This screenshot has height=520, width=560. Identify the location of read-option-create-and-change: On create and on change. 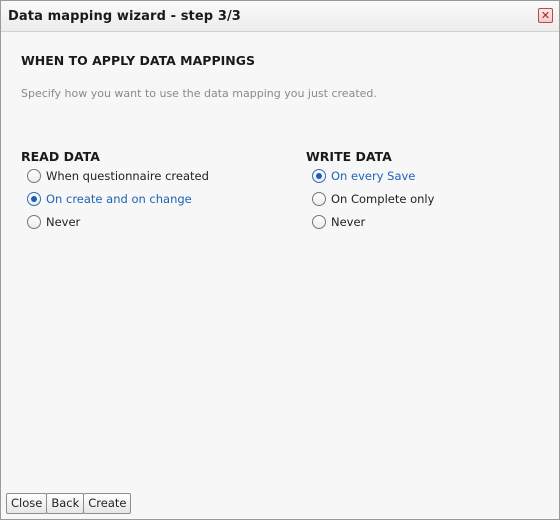
(146, 202).